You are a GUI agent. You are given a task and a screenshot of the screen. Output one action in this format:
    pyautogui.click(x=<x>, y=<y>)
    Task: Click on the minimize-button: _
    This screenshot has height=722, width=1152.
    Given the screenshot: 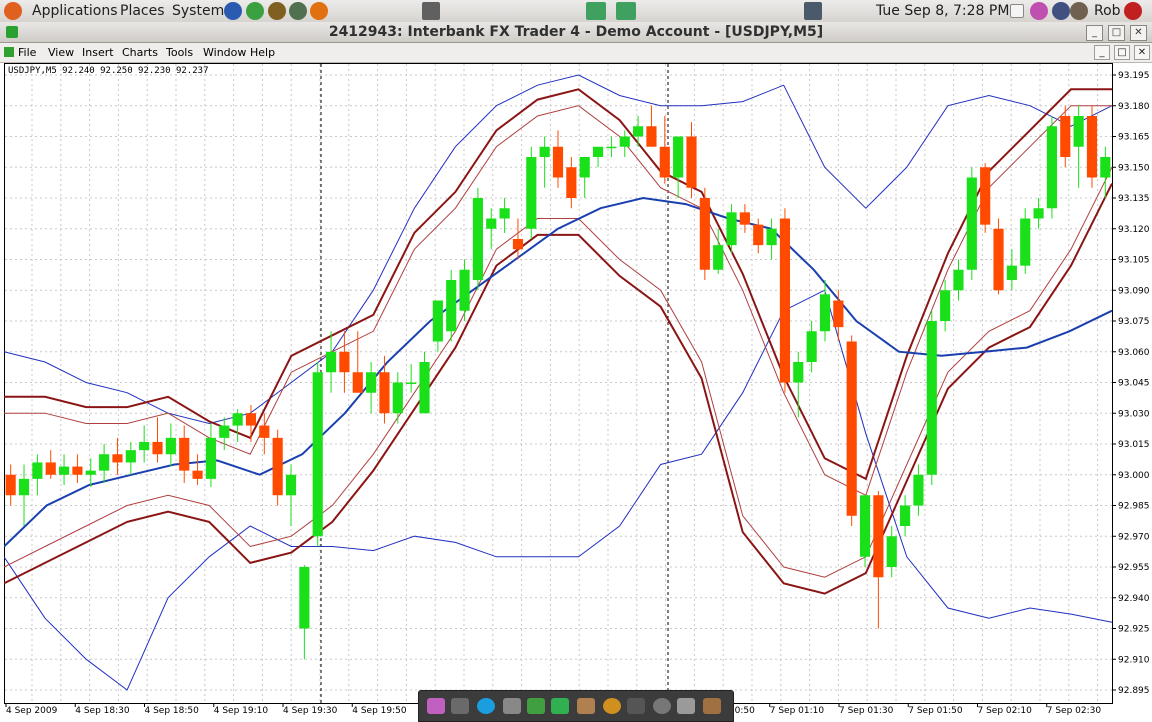 What is the action you would take?
    pyautogui.click(x=1094, y=33)
    